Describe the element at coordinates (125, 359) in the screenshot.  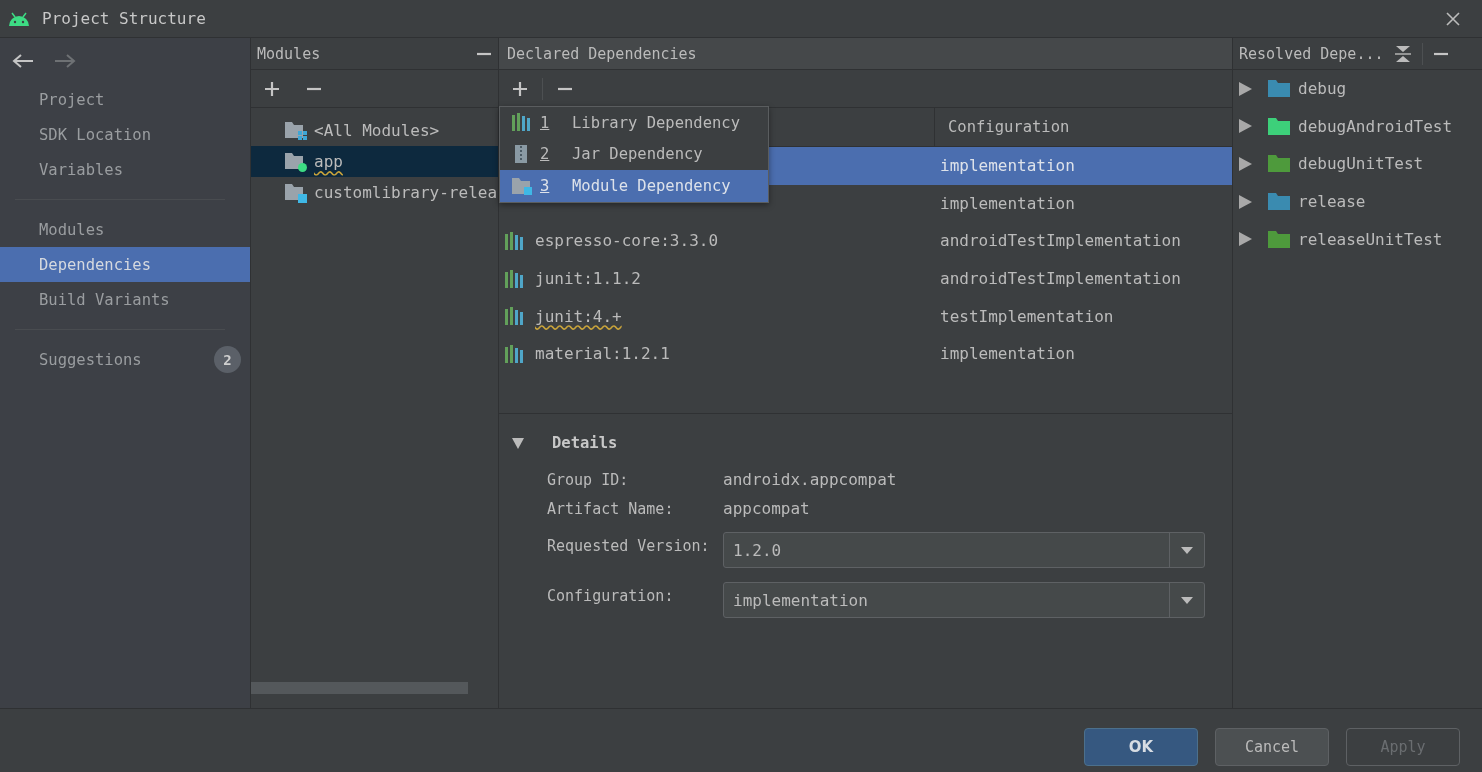
I see `sidebar-item: Suggestions 2` at that location.